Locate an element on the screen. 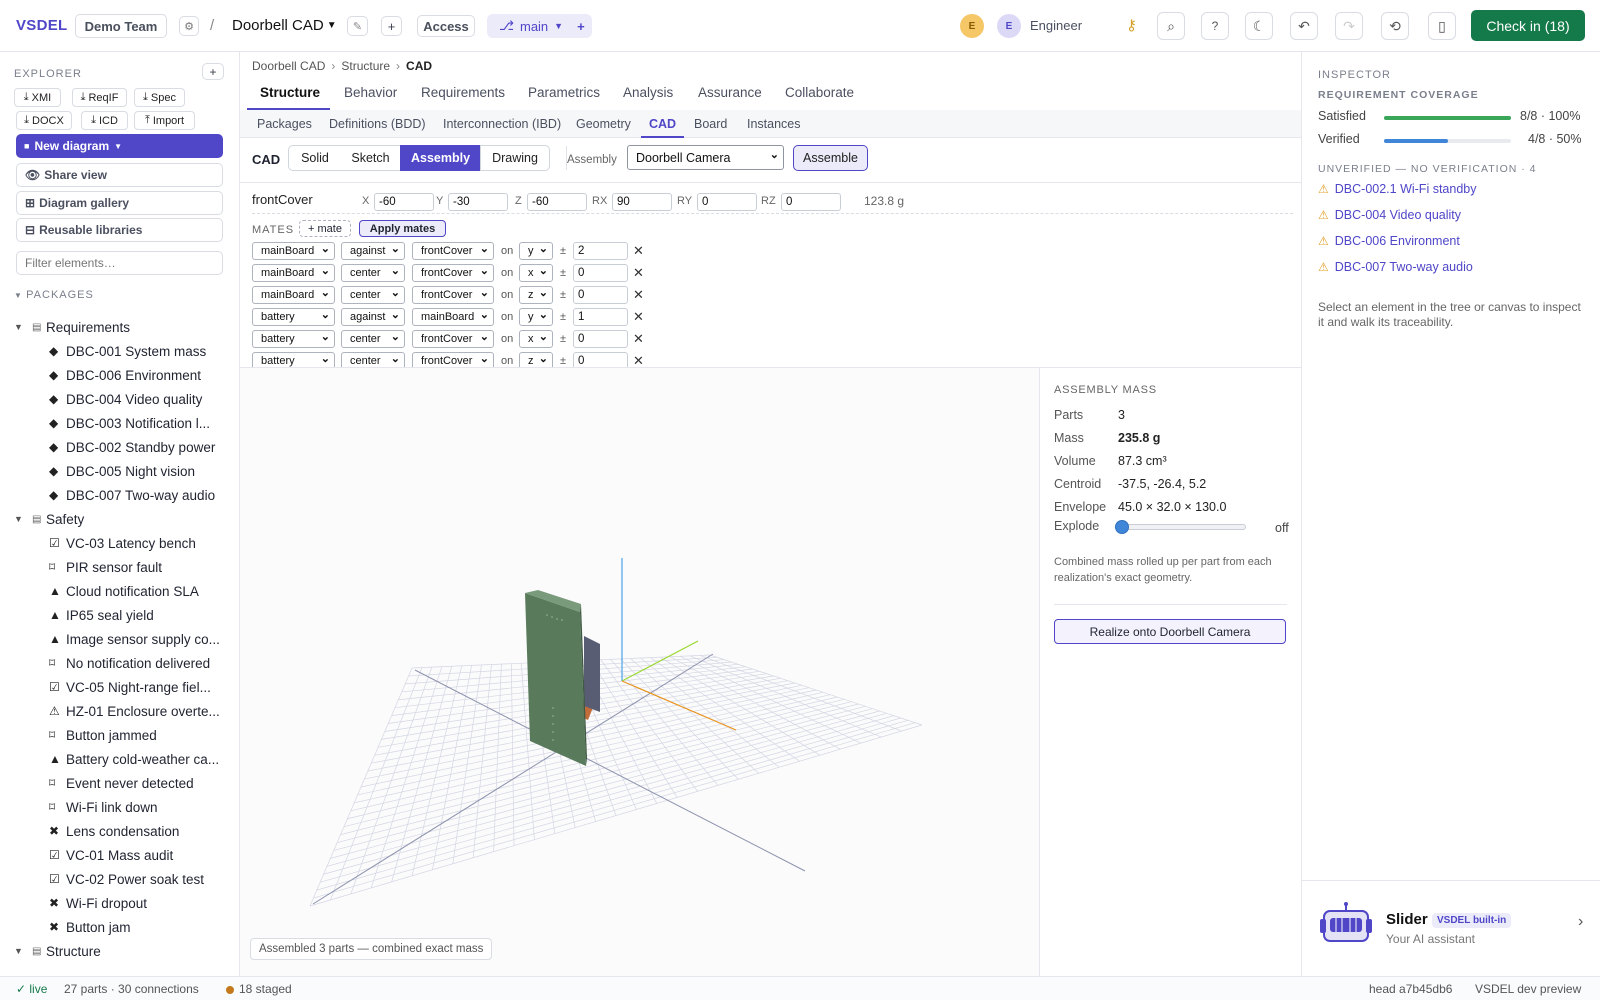 This screenshot has width=1600, height=1000. mate-relation-select: center is located at coordinates (373, 295).